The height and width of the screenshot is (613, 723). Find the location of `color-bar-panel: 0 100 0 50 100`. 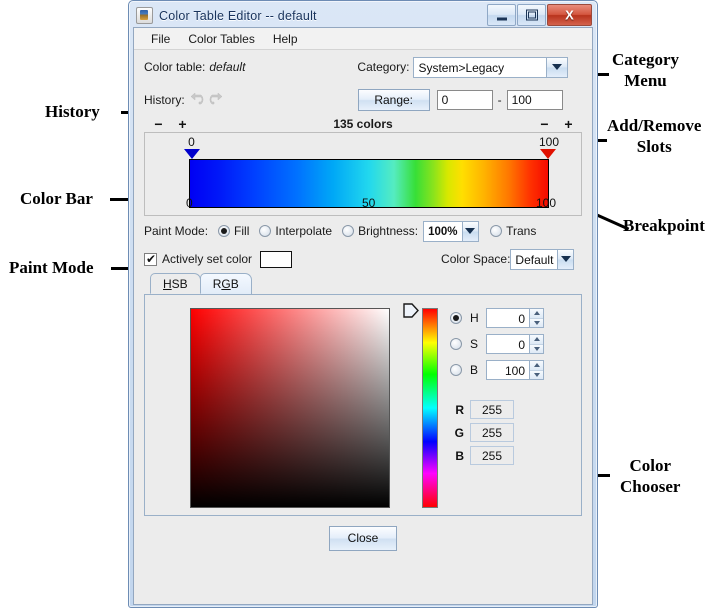

color-bar-panel: 0 100 0 50 100 is located at coordinates (363, 174).